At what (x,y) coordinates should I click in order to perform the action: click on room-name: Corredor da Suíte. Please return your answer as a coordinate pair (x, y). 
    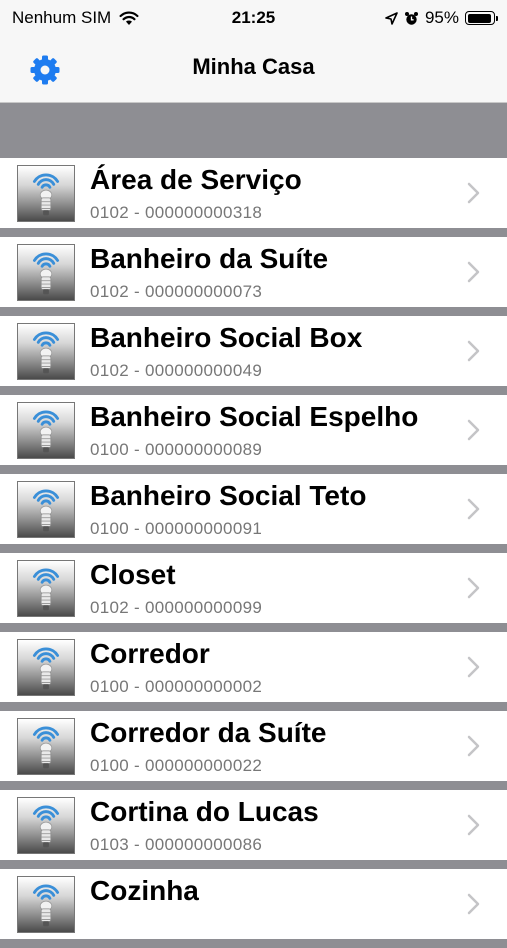
    Looking at the image, I should click on (208, 732).